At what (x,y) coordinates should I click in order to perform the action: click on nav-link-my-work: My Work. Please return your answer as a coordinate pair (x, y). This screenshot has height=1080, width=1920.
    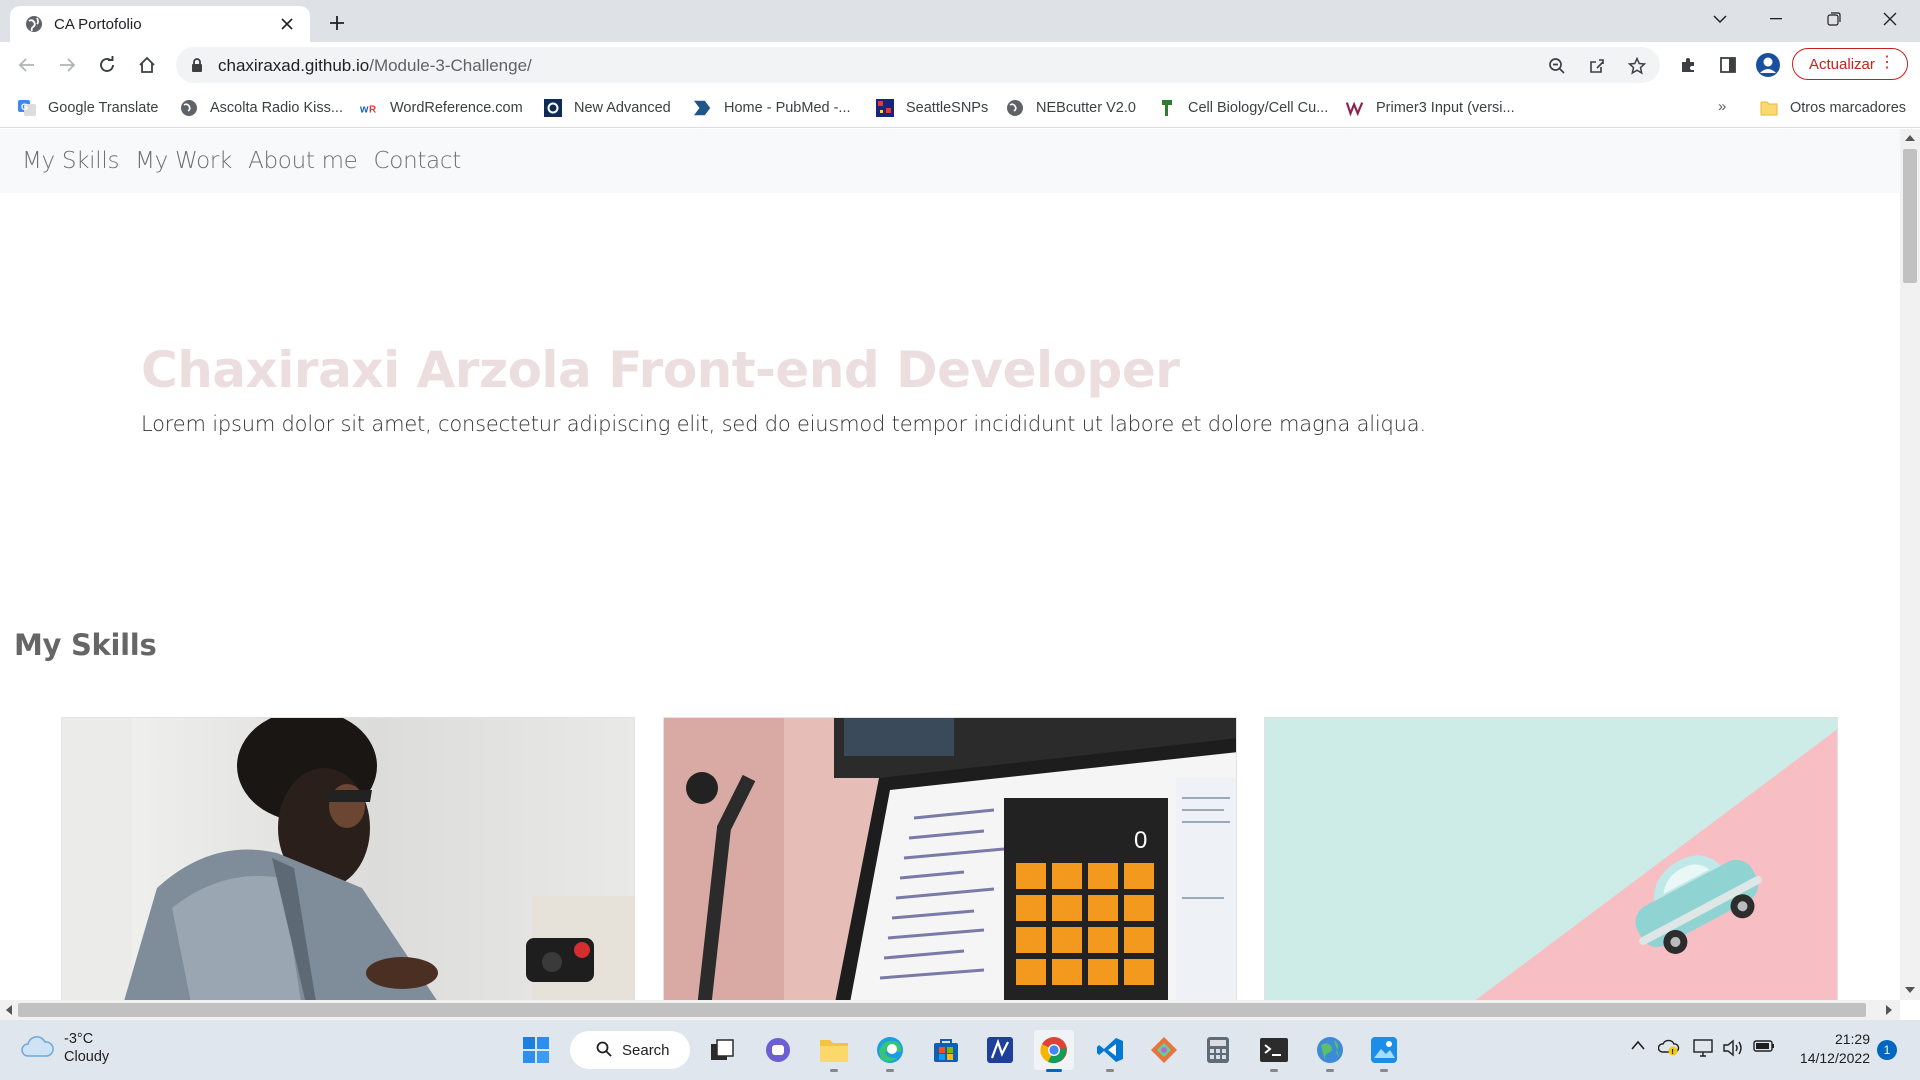
    Looking at the image, I should click on (183, 161).